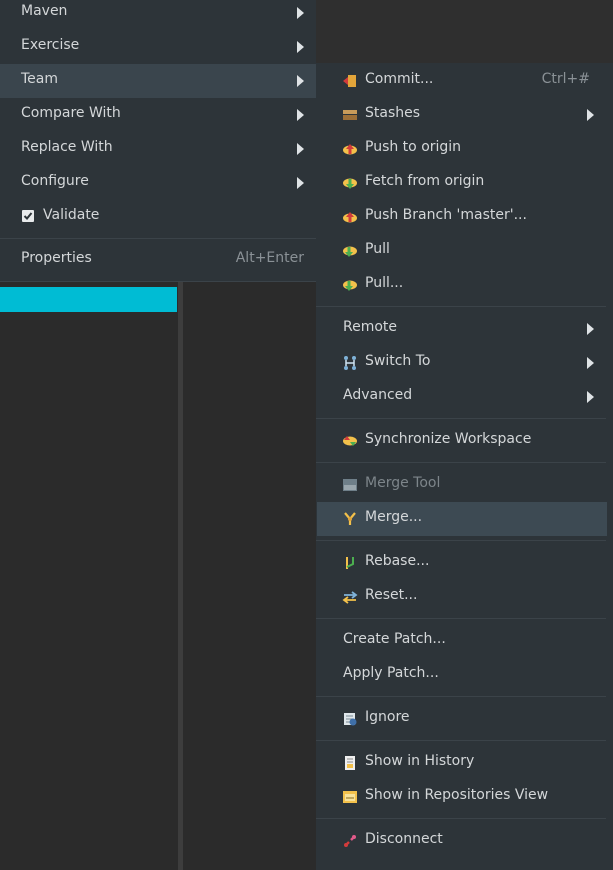  What do you see at coordinates (350, 115) in the screenshot?
I see `stashes-icon` at bounding box center [350, 115].